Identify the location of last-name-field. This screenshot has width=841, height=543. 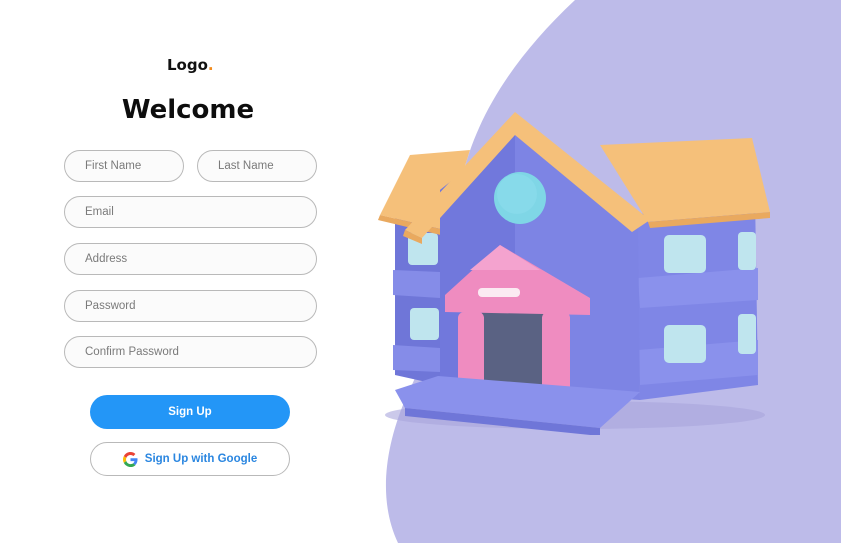
(257, 166).